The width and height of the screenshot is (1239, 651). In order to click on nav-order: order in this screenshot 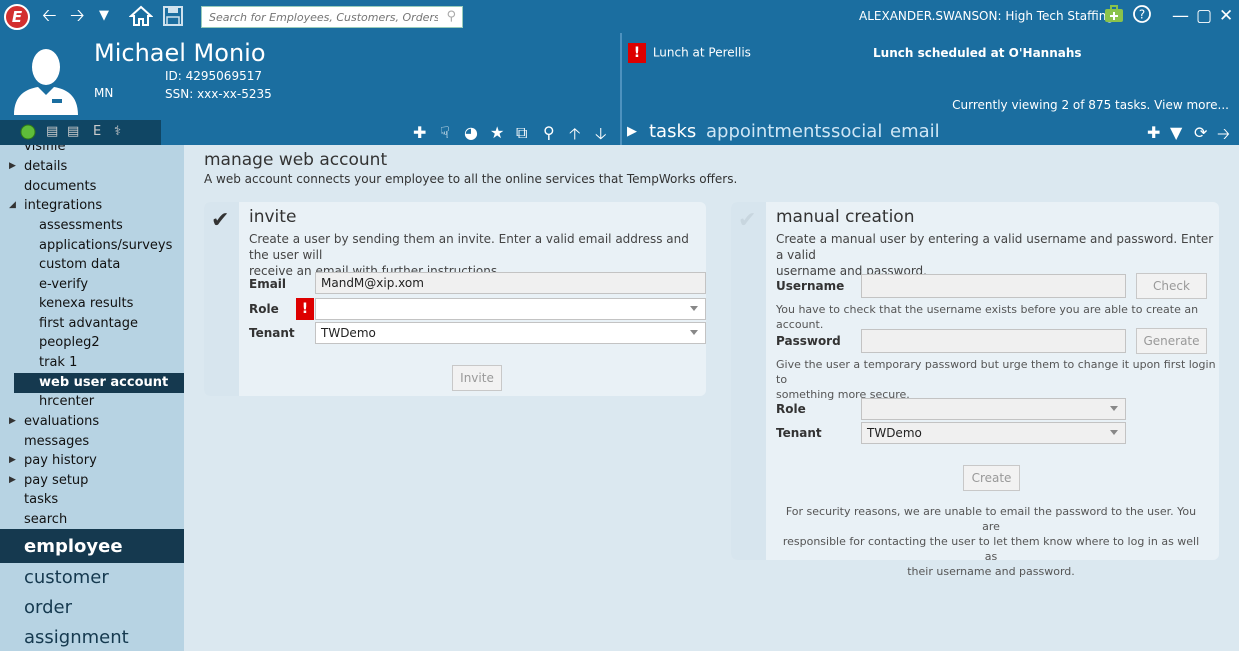, I will do `click(48, 607)`.